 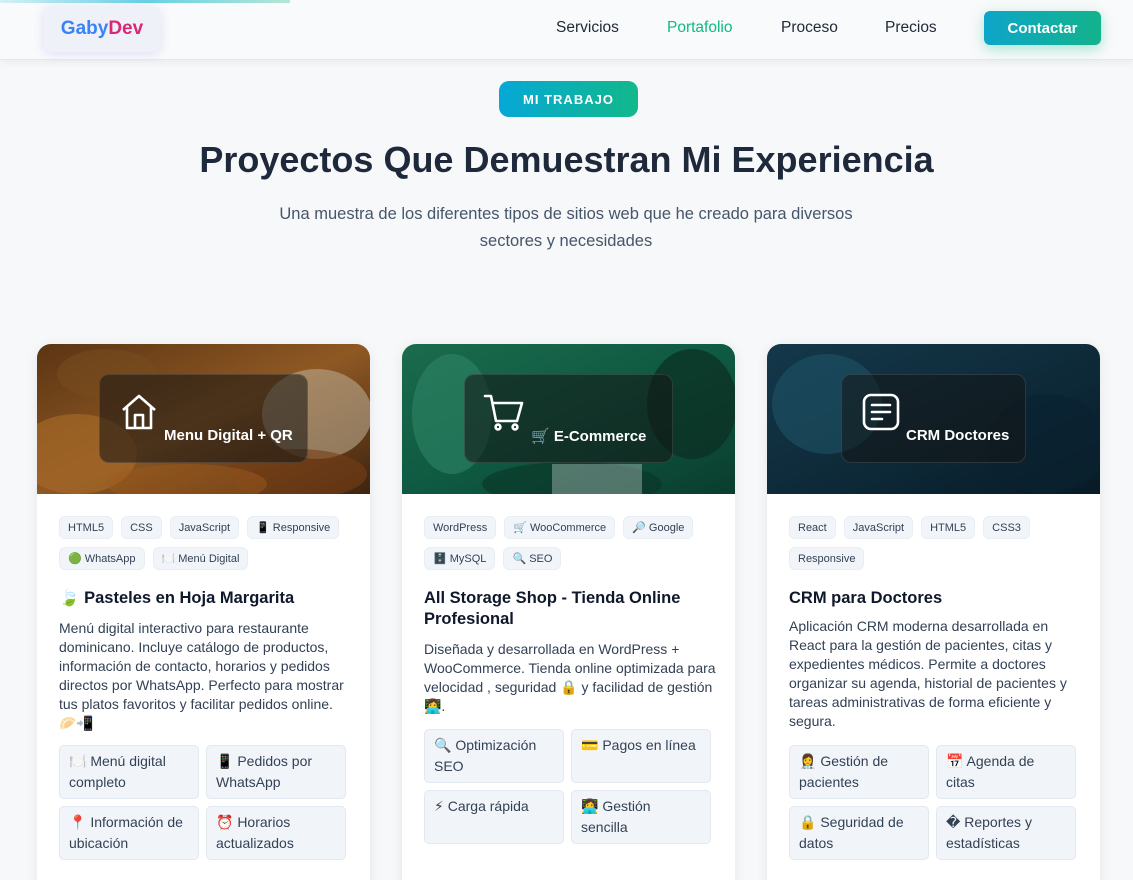 What do you see at coordinates (827, 558) in the screenshot?
I see `tech-tag: Responsive` at bounding box center [827, 558].